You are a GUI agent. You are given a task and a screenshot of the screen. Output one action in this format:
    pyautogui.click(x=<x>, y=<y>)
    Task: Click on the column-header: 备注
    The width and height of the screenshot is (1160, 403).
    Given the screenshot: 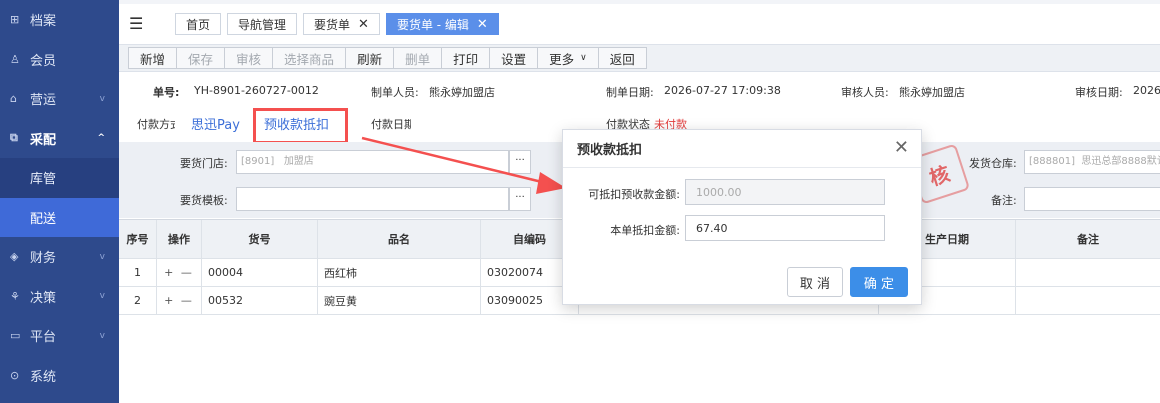 What is the action you would take?
    pyautogui.click(x=1088, y=239)
    